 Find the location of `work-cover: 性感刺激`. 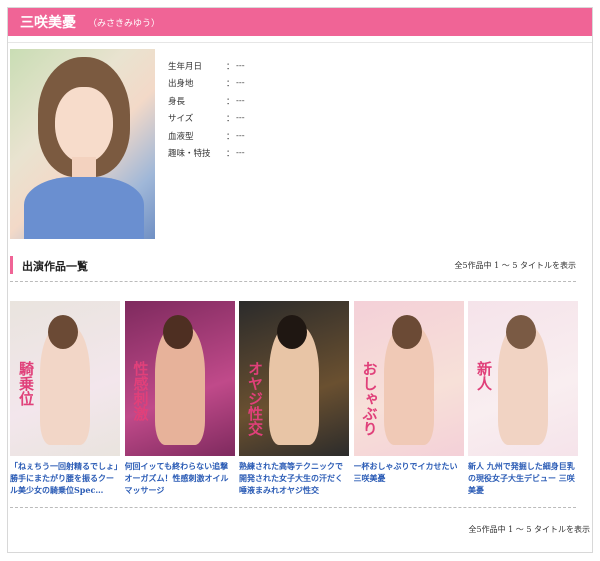

work-cover: 性感刺激 is located at coordinates (179, 378).